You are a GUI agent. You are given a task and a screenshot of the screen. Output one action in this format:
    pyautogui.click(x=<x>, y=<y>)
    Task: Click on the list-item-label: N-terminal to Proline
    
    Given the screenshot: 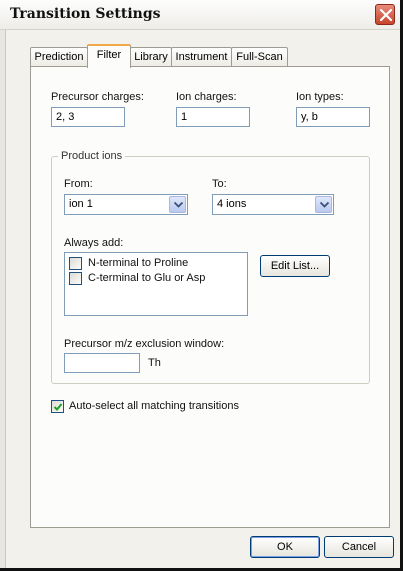 What is the action you would take?
    pyautogui.click(x=138, y=263)
    